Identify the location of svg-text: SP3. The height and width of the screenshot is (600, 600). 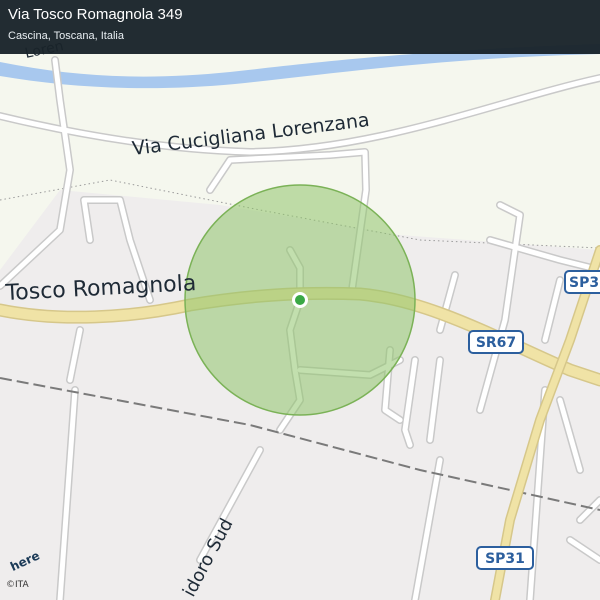
(584, 283).